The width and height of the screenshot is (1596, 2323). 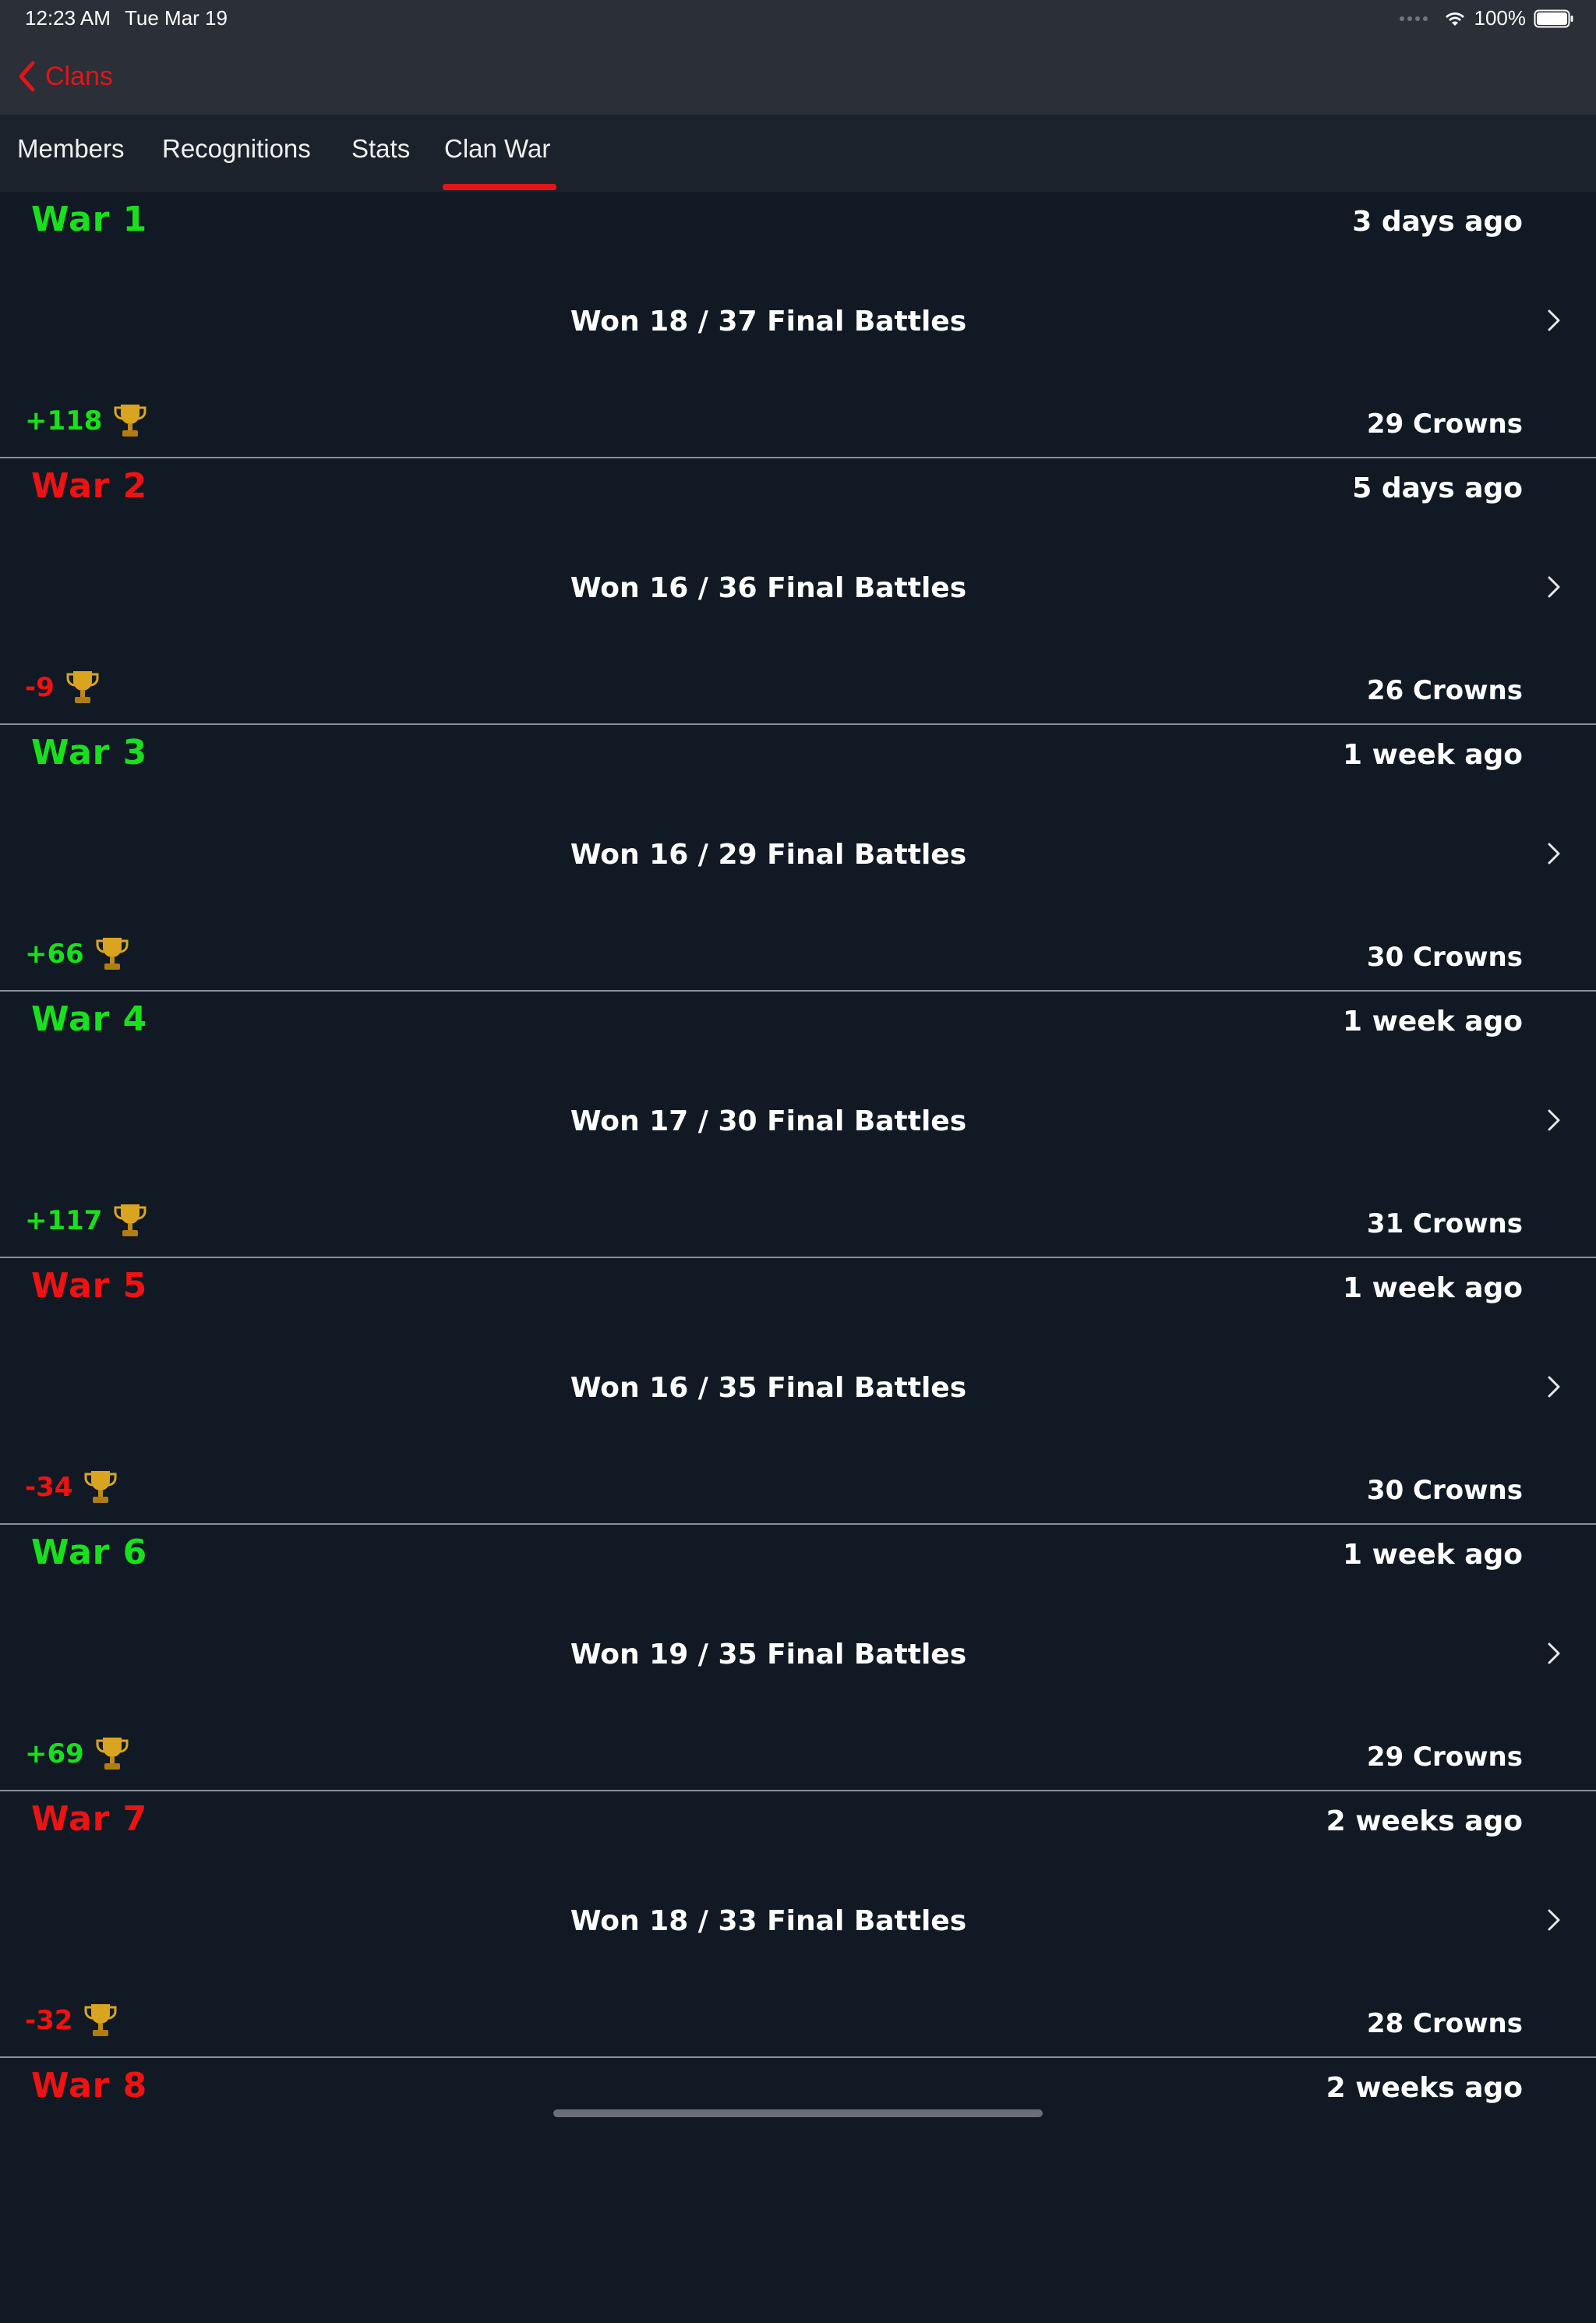 I want to click on war-title: War 5, so click(x=89, y=1286).